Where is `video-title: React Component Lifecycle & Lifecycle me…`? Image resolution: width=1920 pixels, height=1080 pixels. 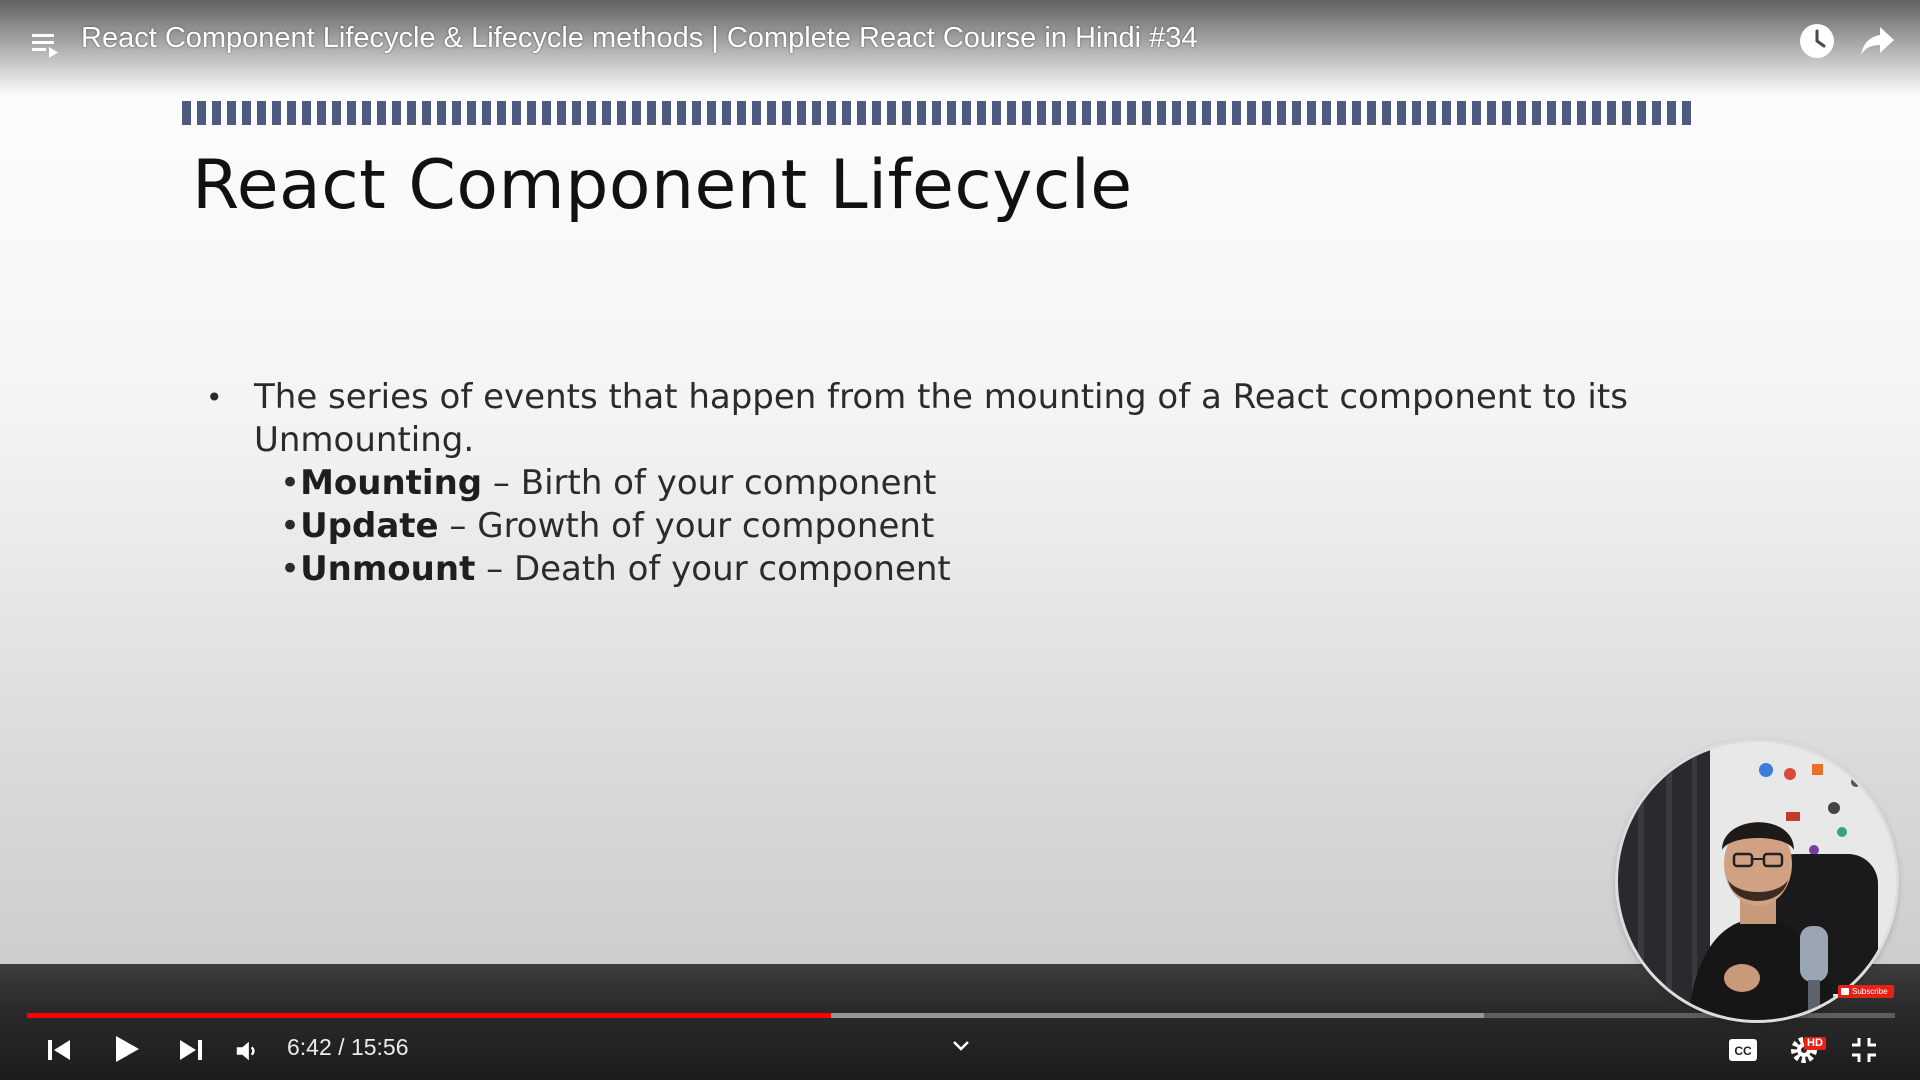 video-title: React Component Lifecycle & Lifecycle me… is located at coordinates (639, 38).